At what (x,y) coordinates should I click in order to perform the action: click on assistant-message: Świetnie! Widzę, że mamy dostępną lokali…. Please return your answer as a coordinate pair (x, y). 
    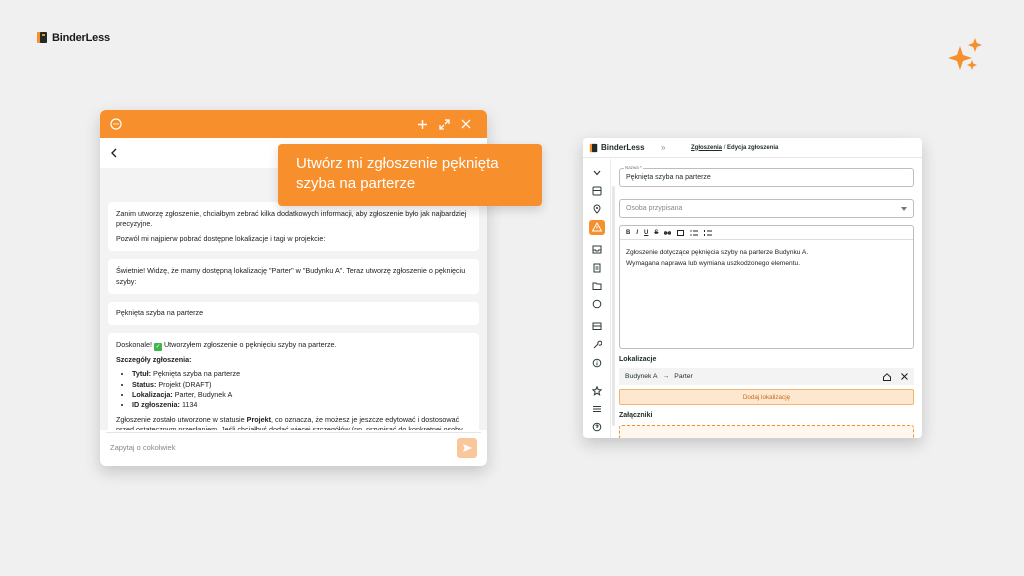
    Looking at the image, I should click on (293, 277).